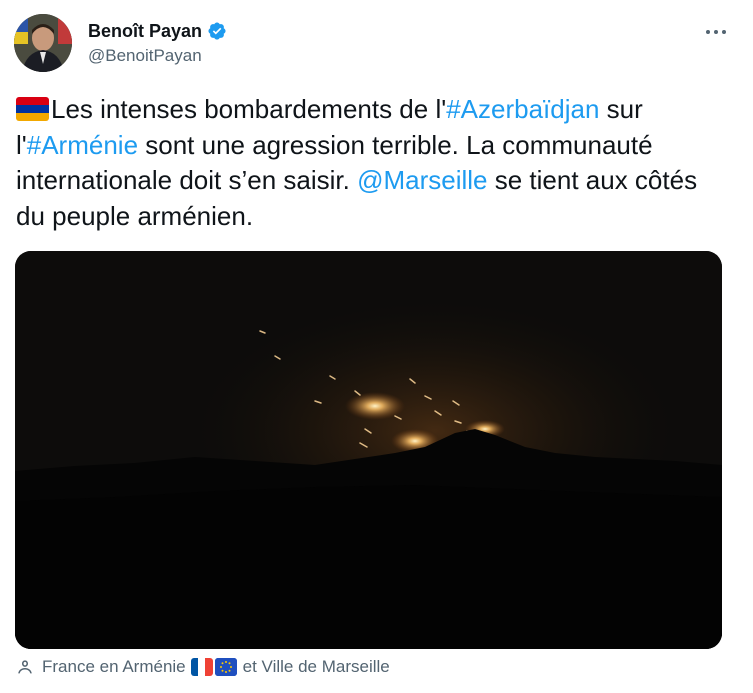 This screenshot has width=753, height=693. What do you see at coordinates (225, 667) in the screenshot?
I see `eu-flag-icon` at bounding box center [225, 667].